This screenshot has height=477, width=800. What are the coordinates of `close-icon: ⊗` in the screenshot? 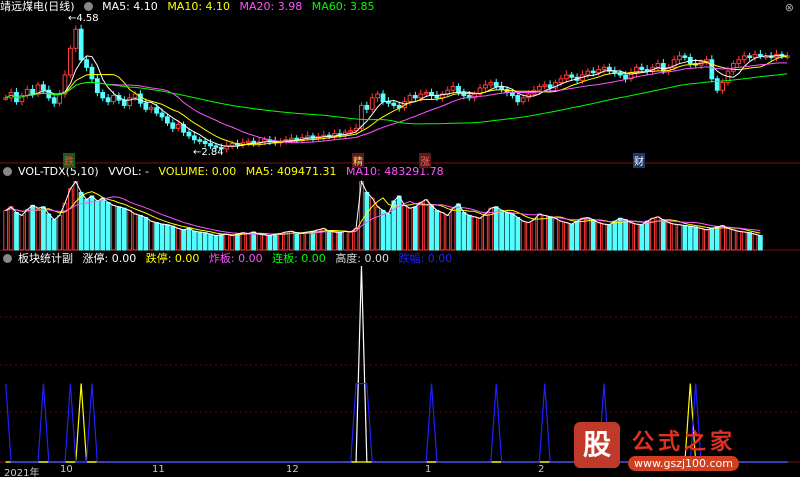 It's located at (789, 7).